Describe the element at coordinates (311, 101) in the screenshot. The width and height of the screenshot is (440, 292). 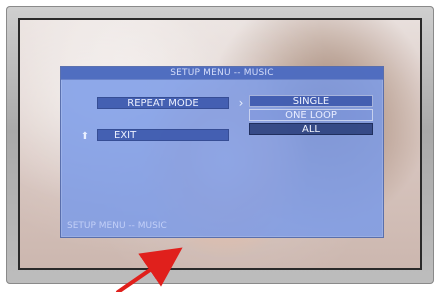
I see `option-single: SINGLE` at that location.